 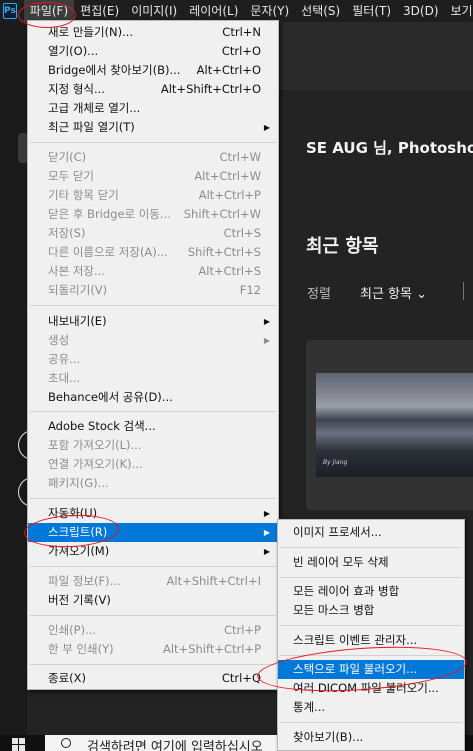 I want to click on menu-item-generate: 생성 ▶, so click(x=153, y=340).